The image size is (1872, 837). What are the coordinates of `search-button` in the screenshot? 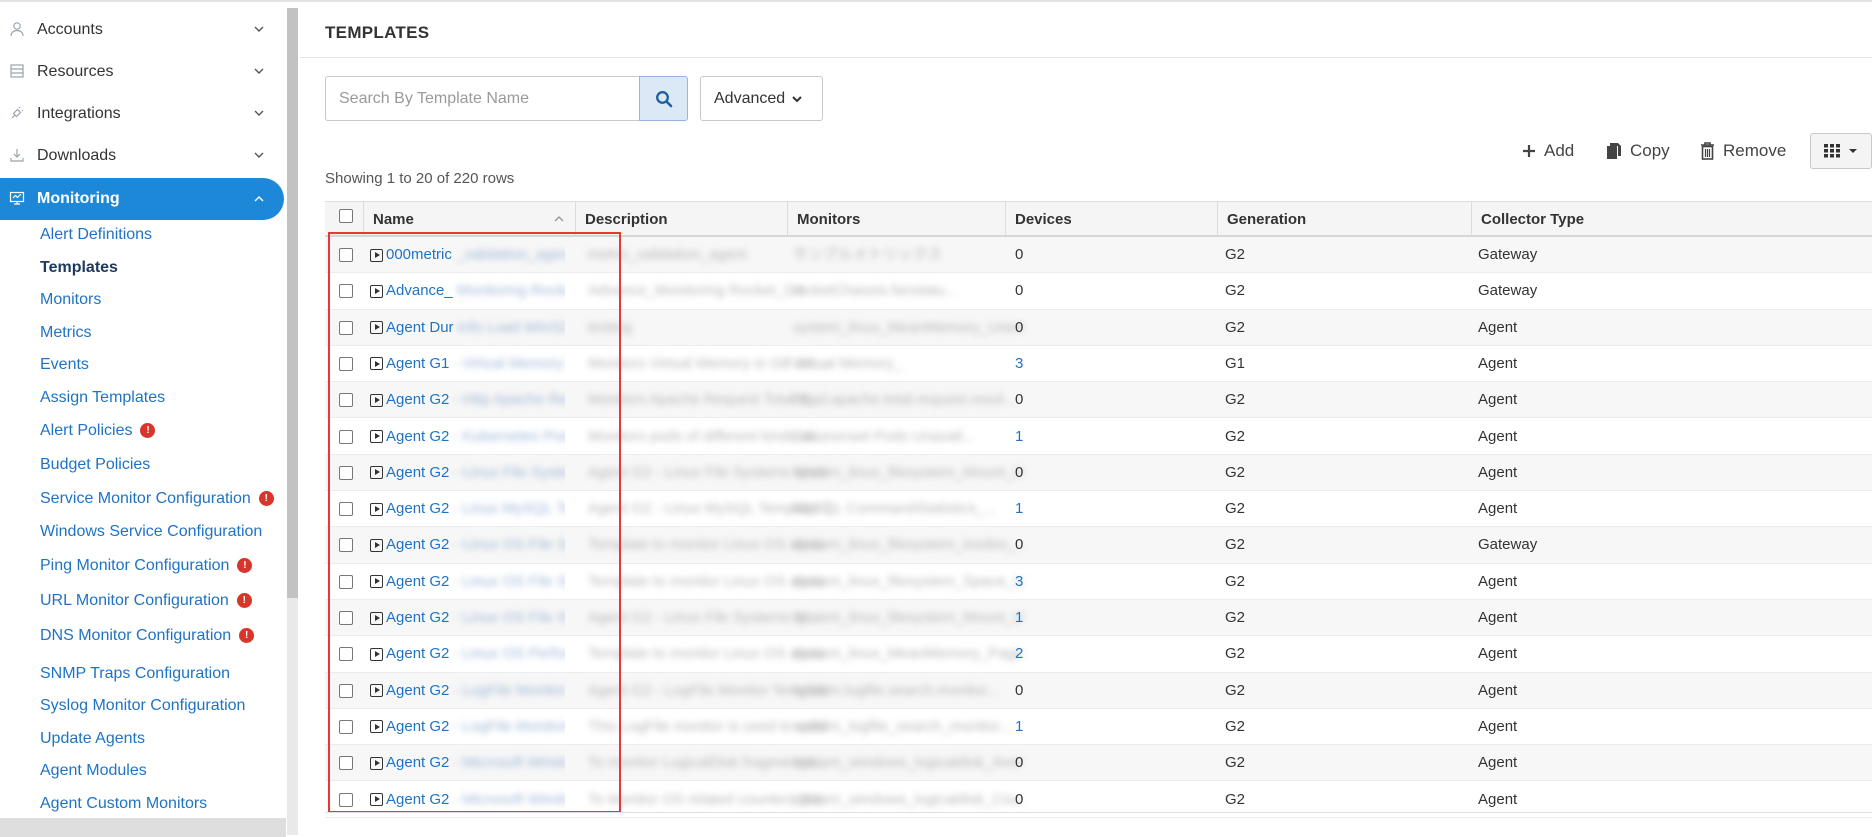 It's located at (663, 98).